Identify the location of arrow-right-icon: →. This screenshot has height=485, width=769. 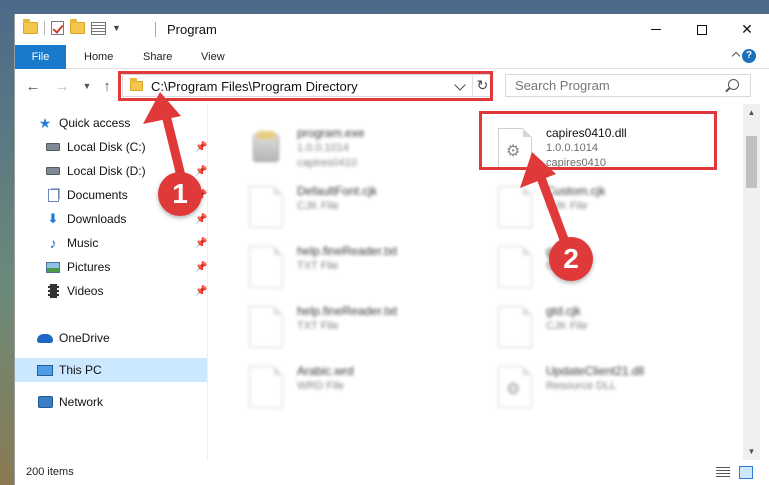
(62, 86).